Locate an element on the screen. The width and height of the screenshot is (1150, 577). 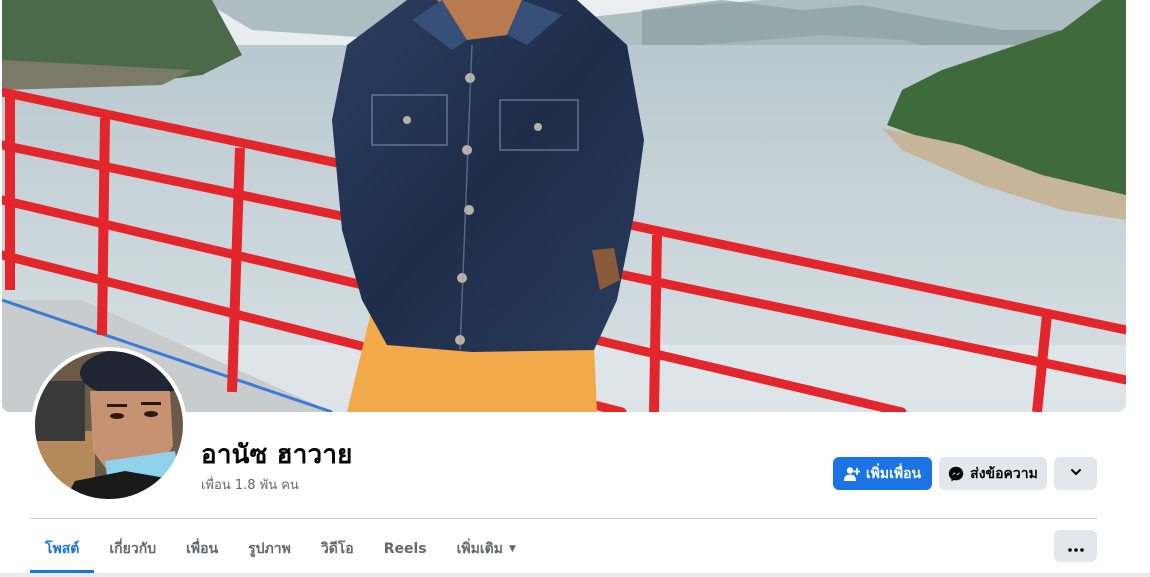
more-options-button is located at coordinates (1075, 546).